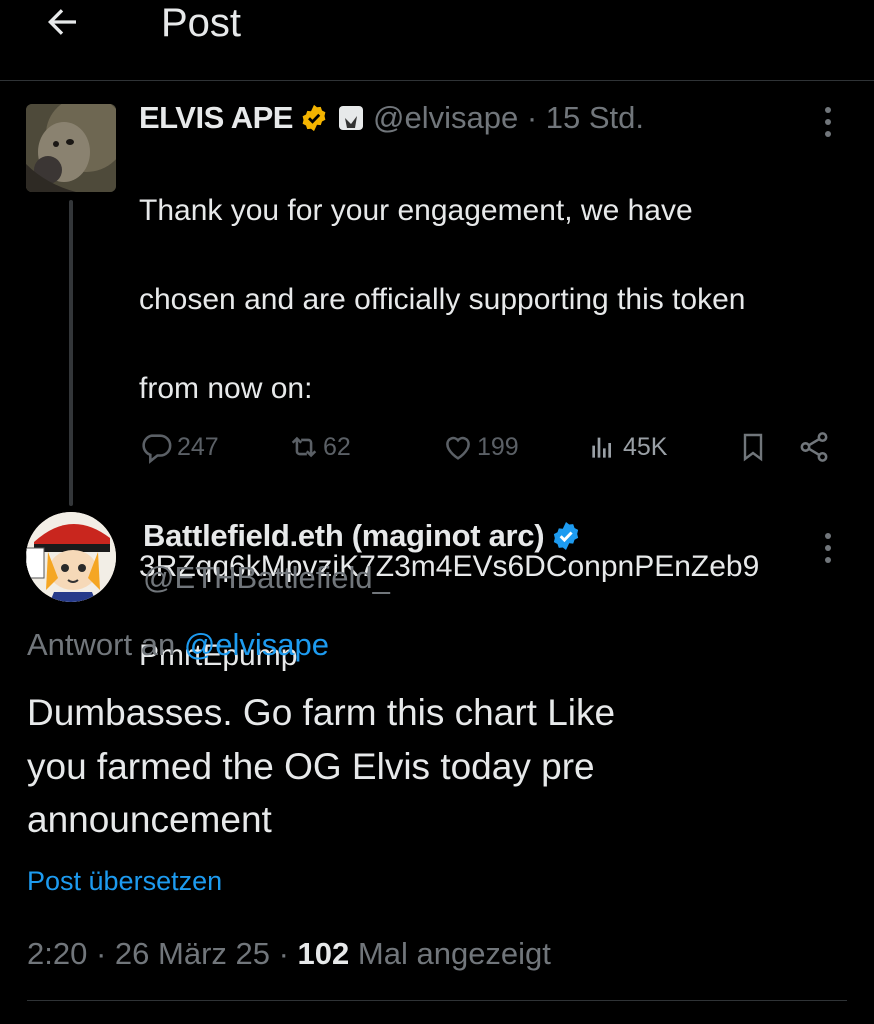  I want to click on repost-icon, so click(304, 447).